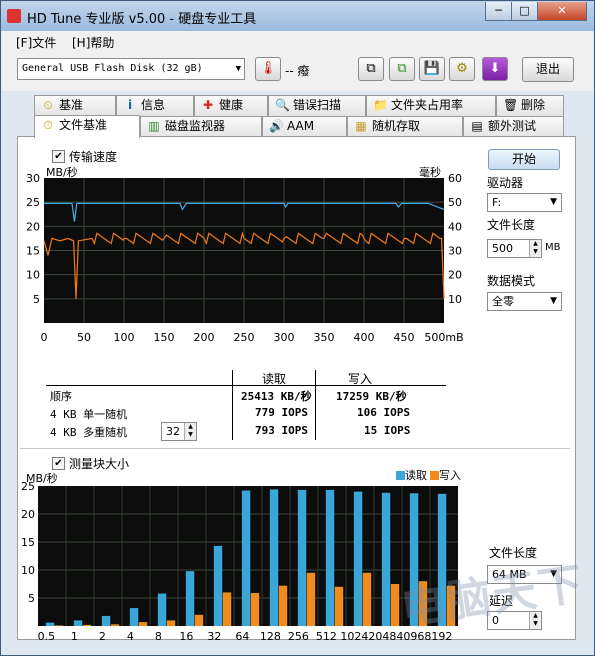  I want to click on x-tick: 4, so click(130, 636).